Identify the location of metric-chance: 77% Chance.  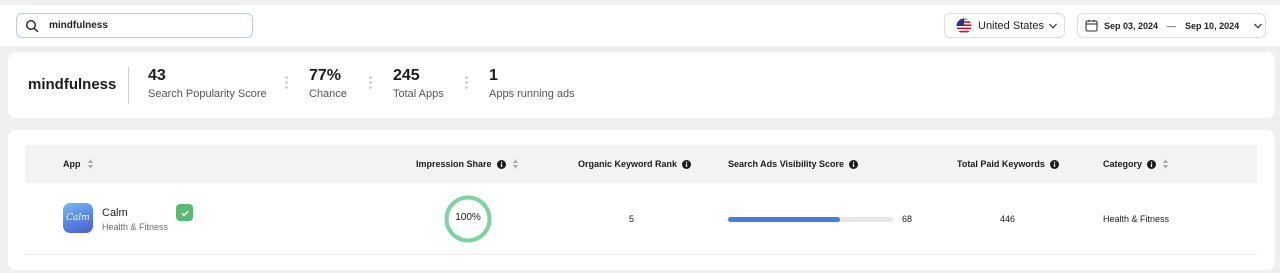
(328, 83).